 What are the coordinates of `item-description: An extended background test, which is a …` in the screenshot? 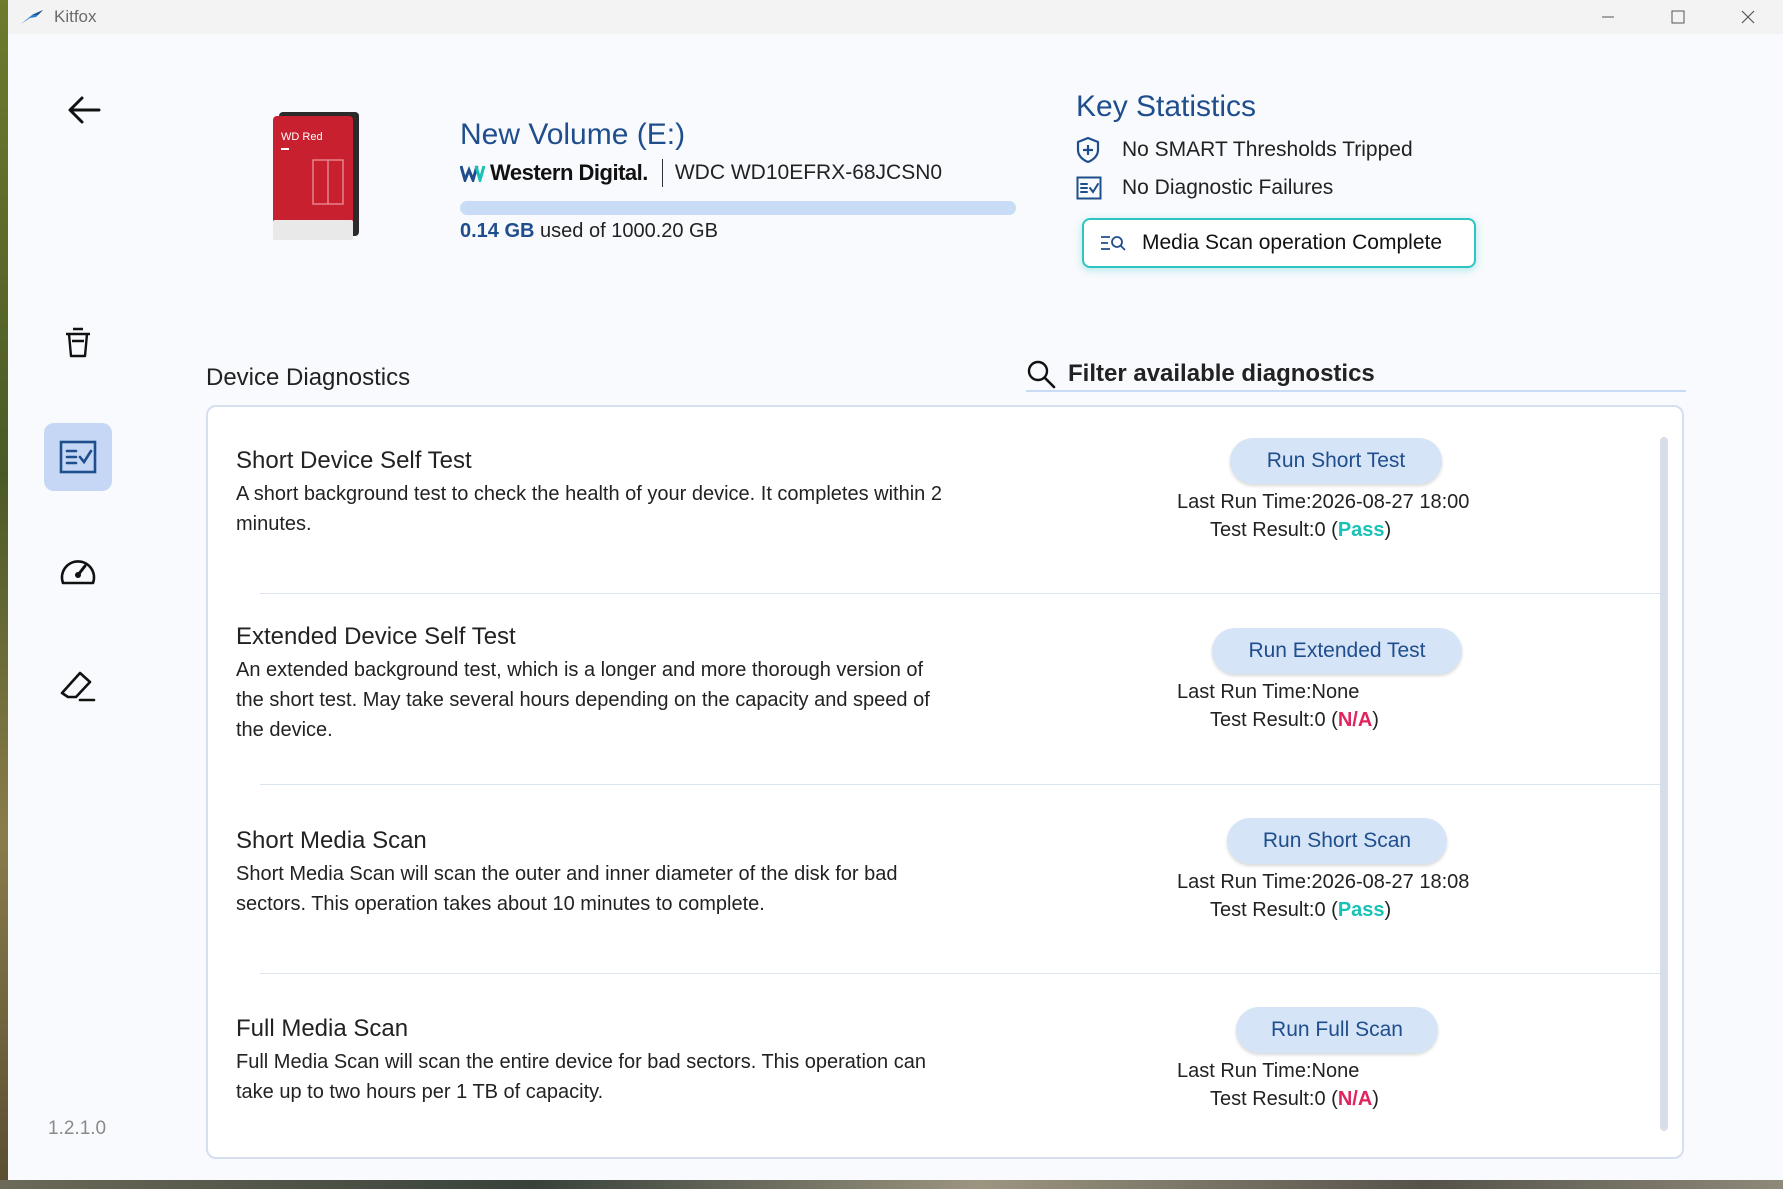 It's located at (583, 700).